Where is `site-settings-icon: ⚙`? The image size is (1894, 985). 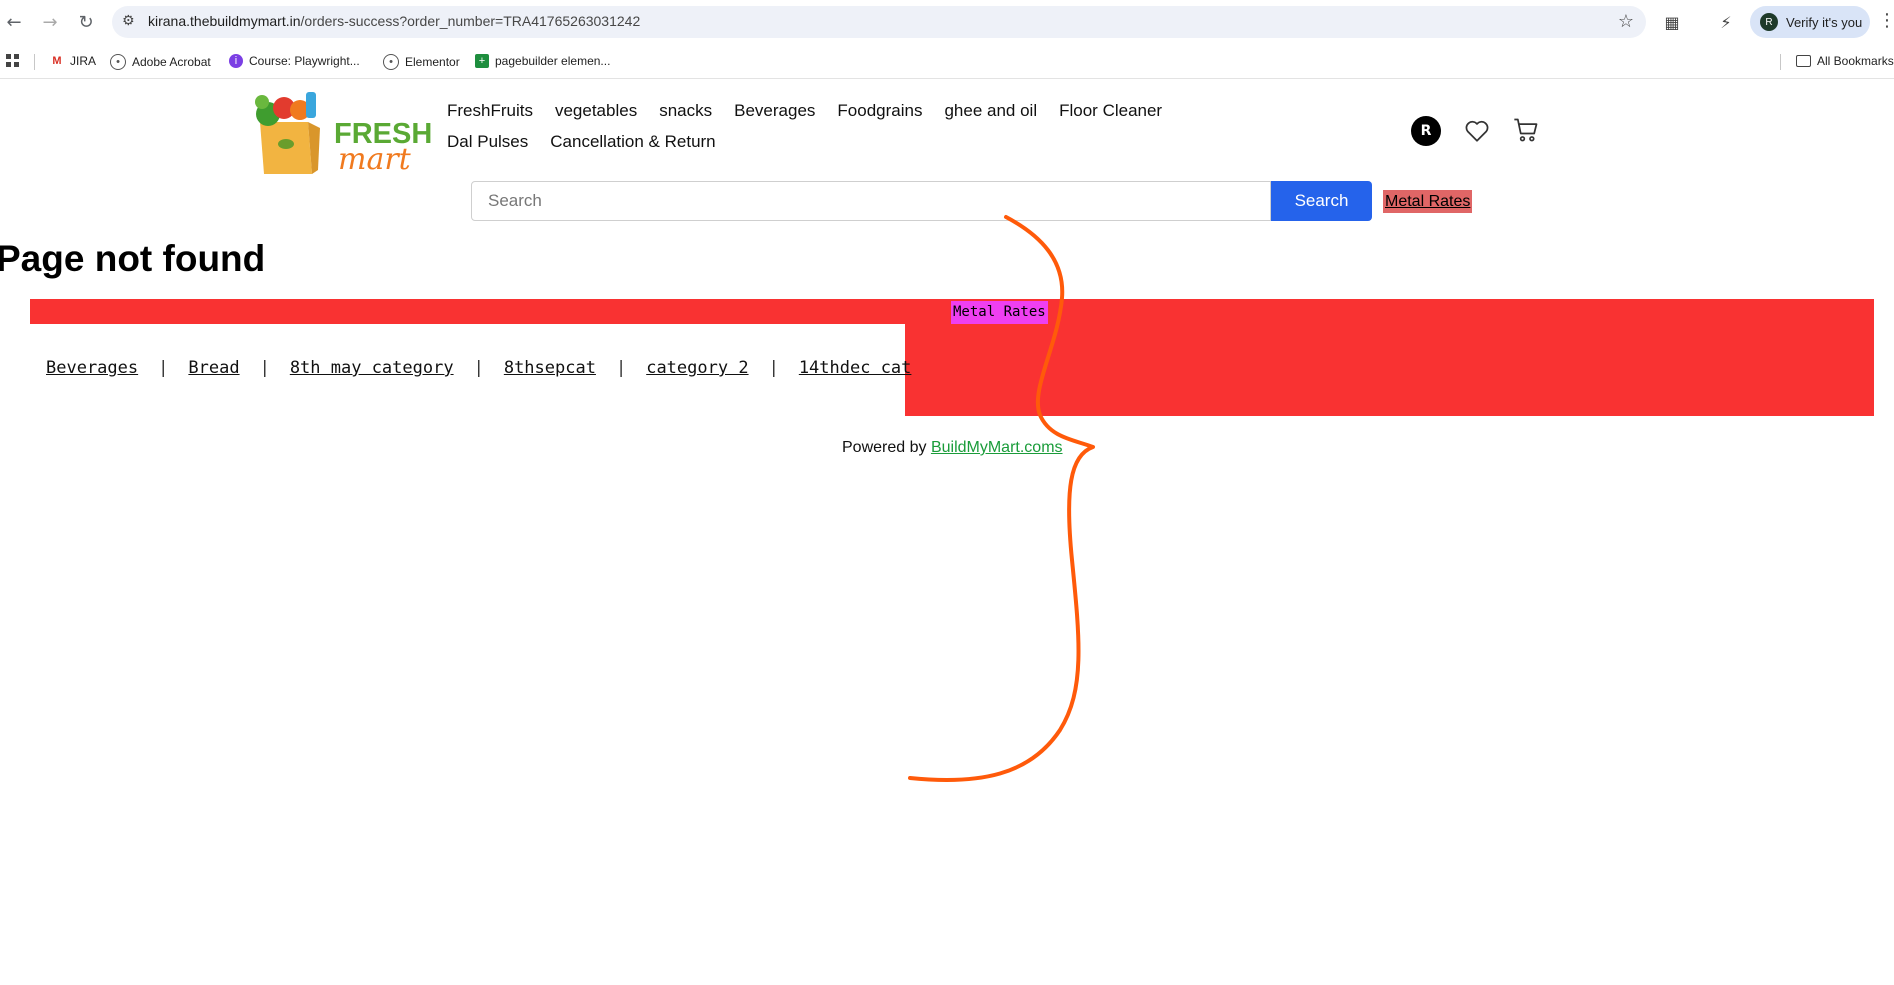 site-settings-icon: ⚙ is located at coordinates (131, 22).